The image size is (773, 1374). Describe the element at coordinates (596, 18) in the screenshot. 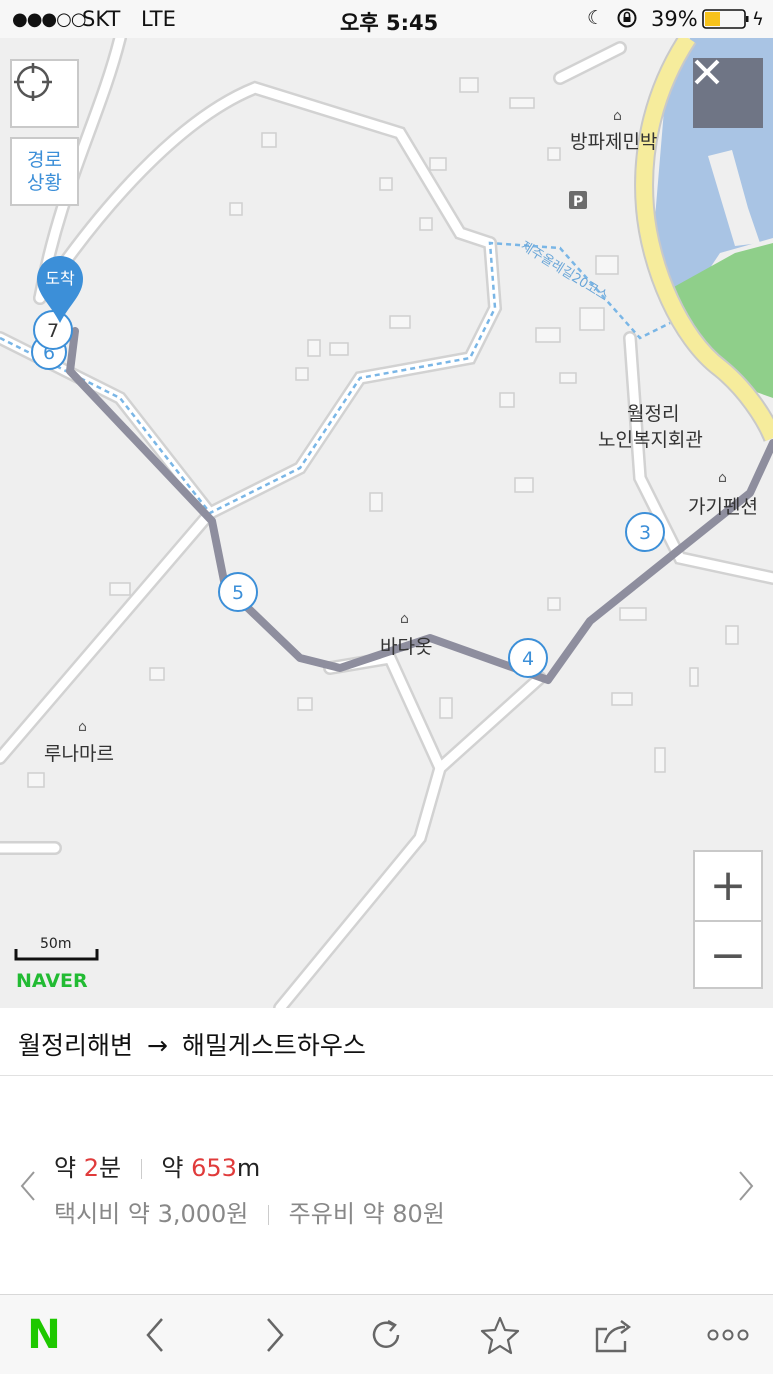

I see `moon-icon: ☾` at that location.